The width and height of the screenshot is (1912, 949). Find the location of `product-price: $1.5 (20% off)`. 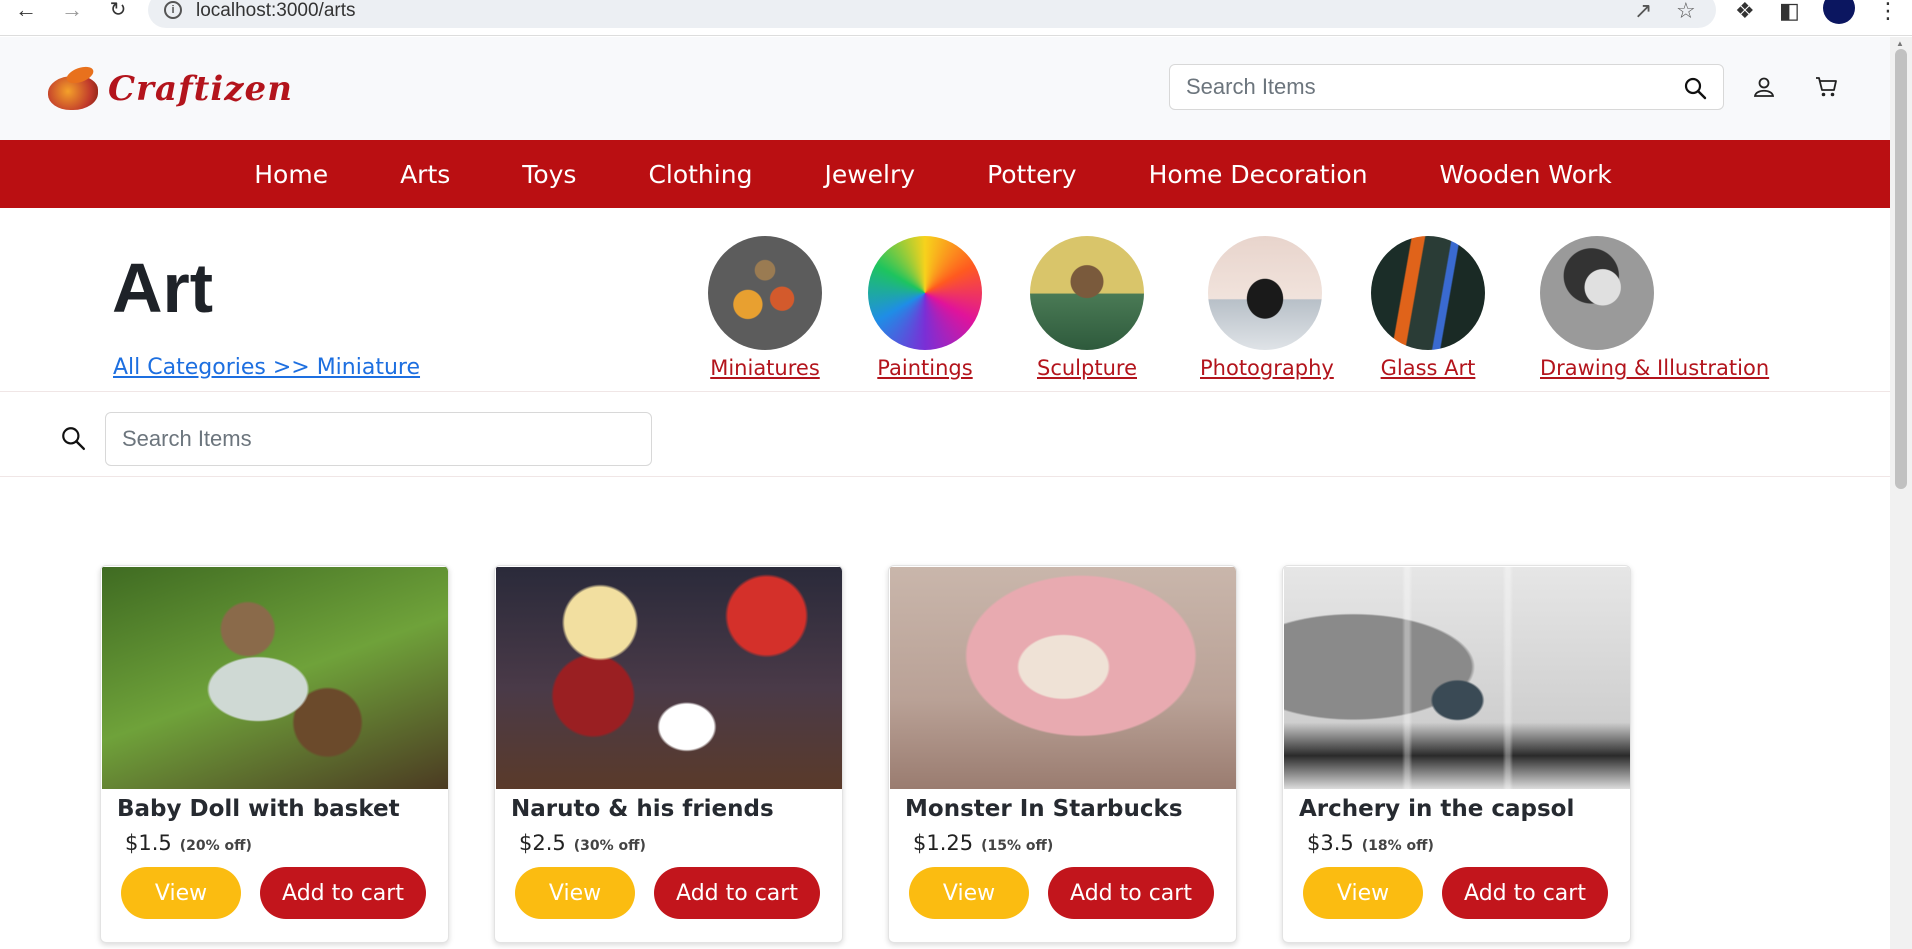

product-price: $1.5 (20% off) is located at coordinates (188, 843).